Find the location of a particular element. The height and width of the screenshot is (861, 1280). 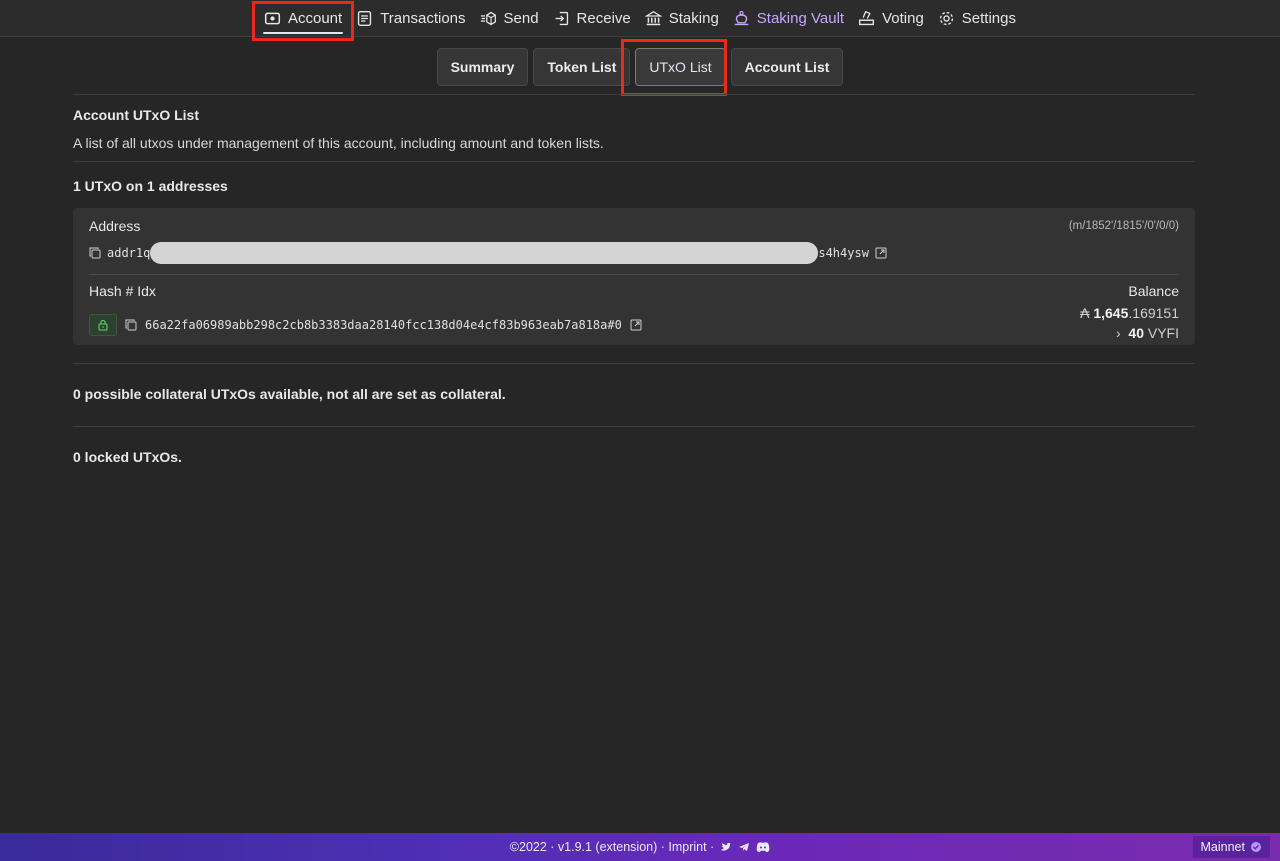

card-divider is located at coordinates (634, 274).